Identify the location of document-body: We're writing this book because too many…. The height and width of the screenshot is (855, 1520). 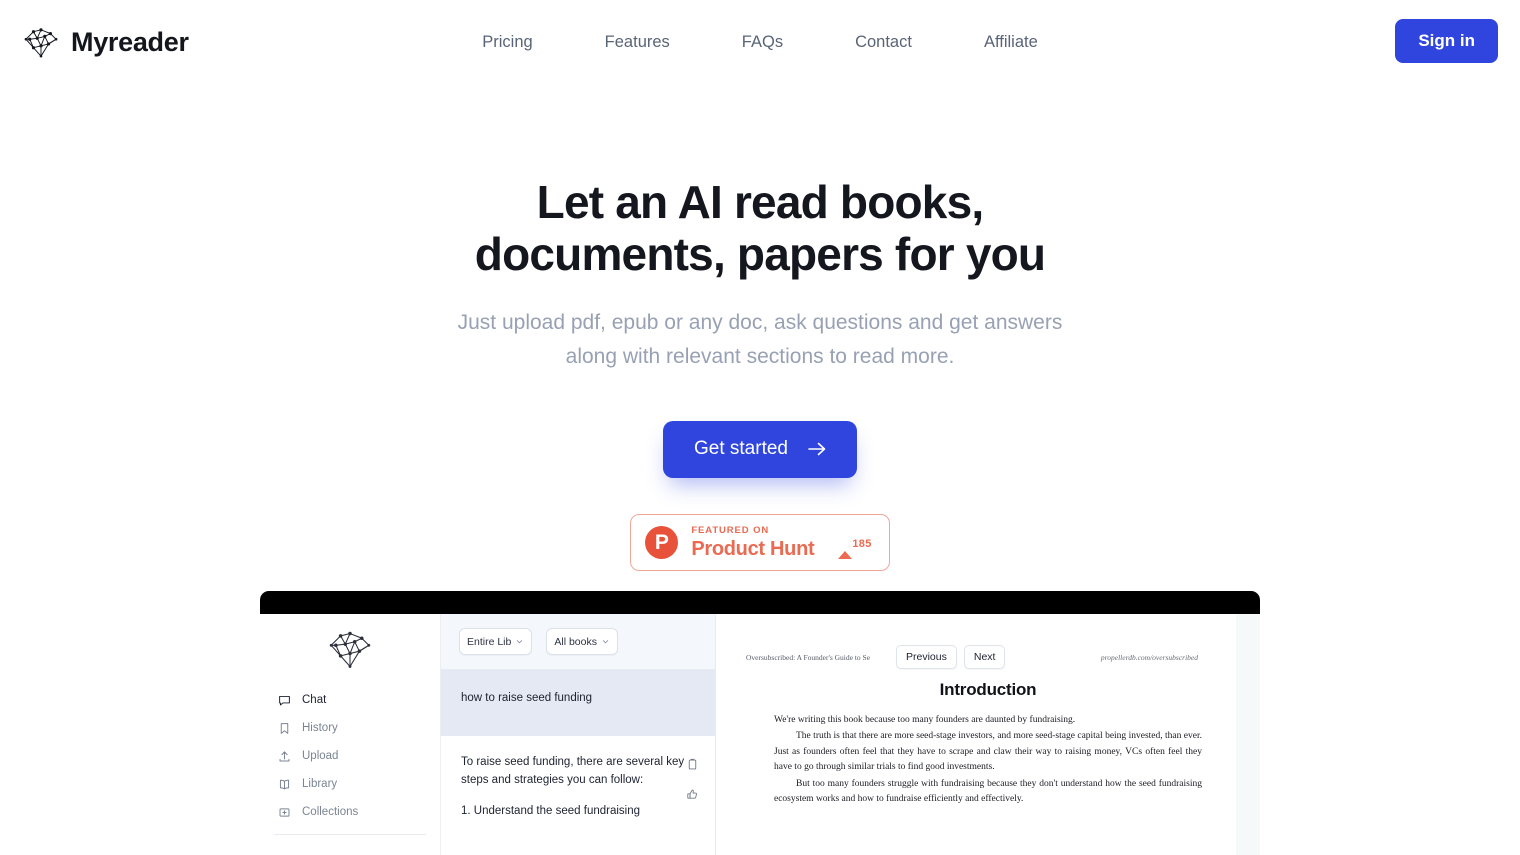
(988, 753).